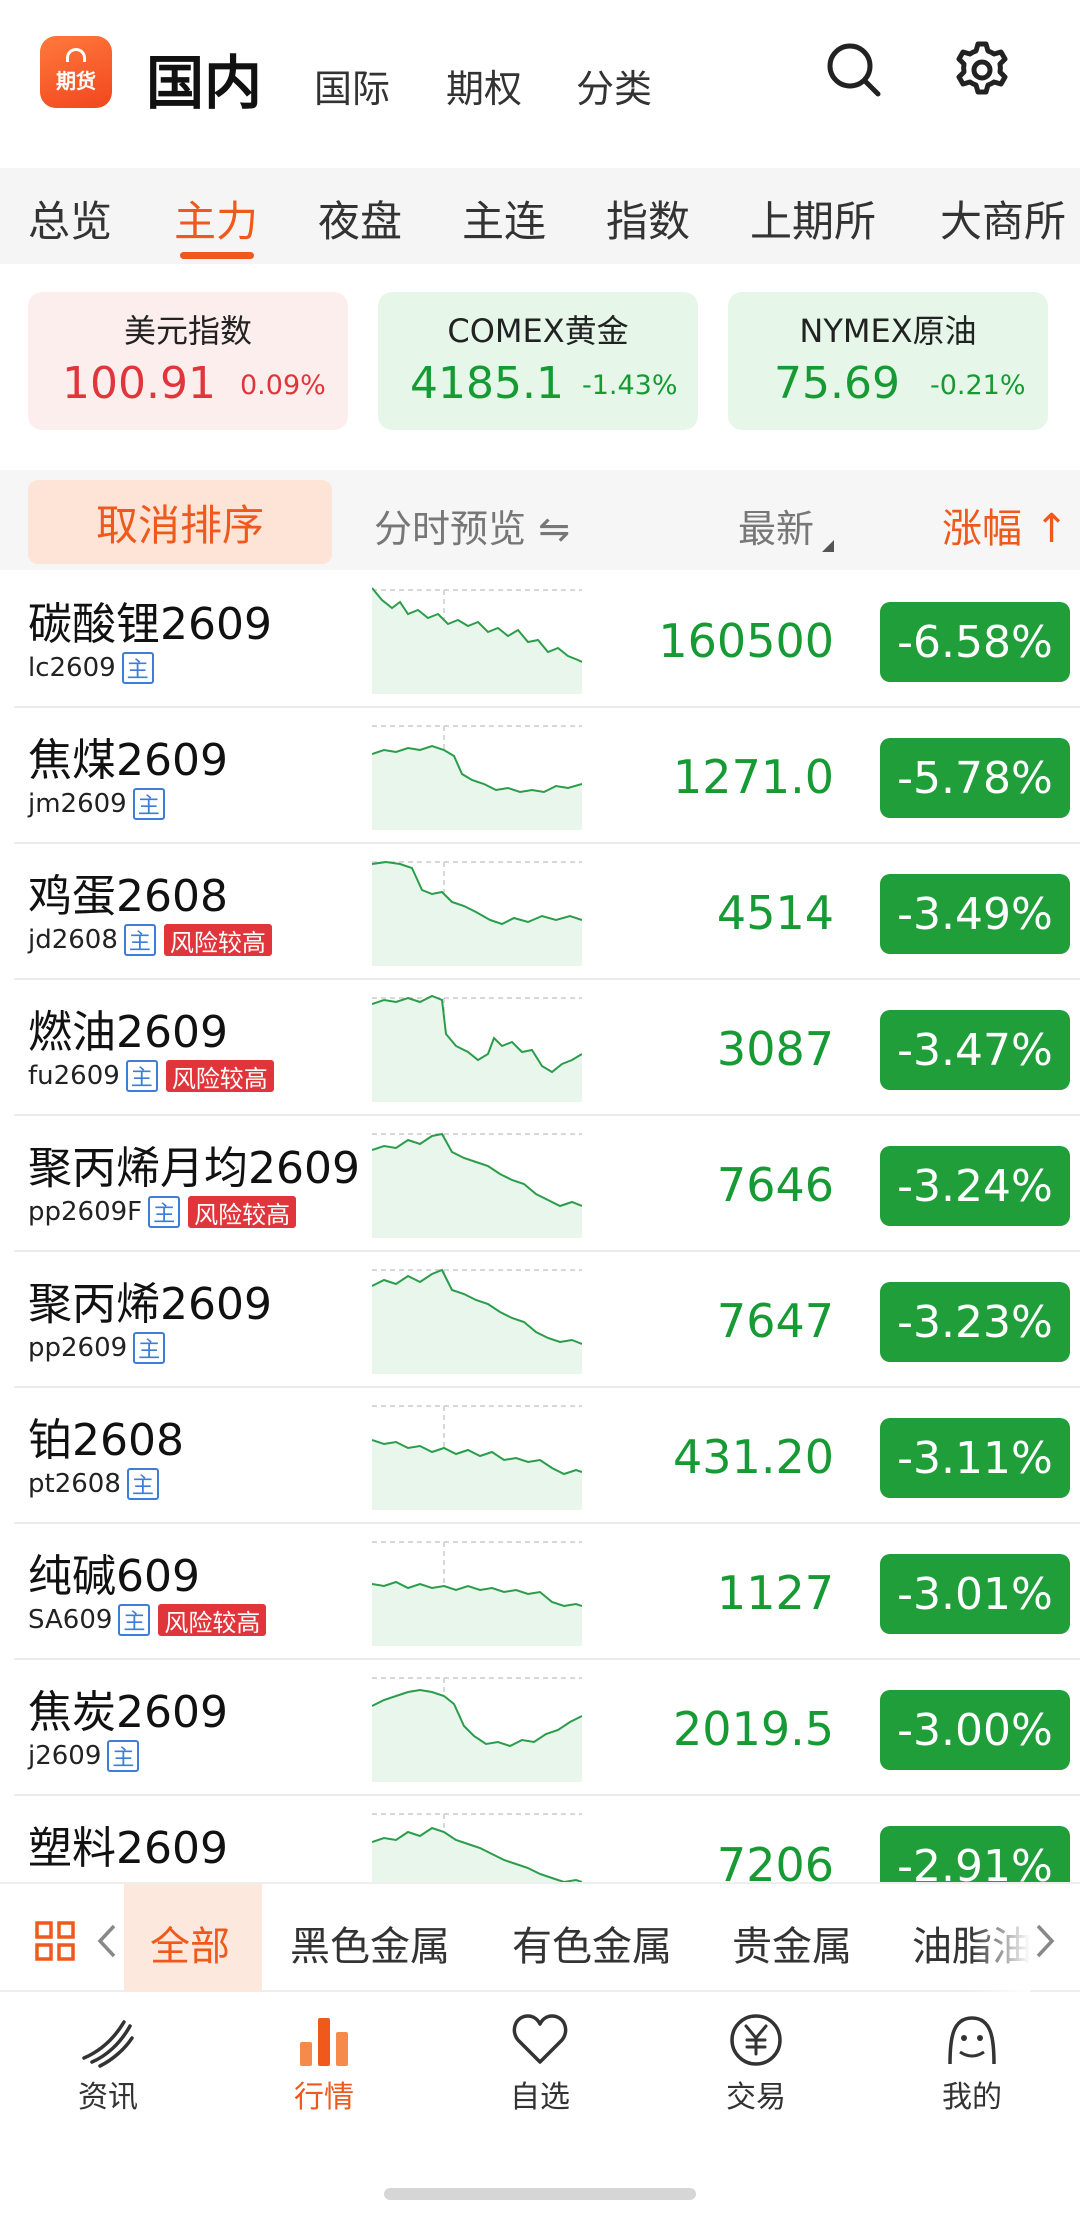  Describe the element at coordinates (93, 1484) in the screenshot. I see `contract-code-line: pt2608 主` at that location.